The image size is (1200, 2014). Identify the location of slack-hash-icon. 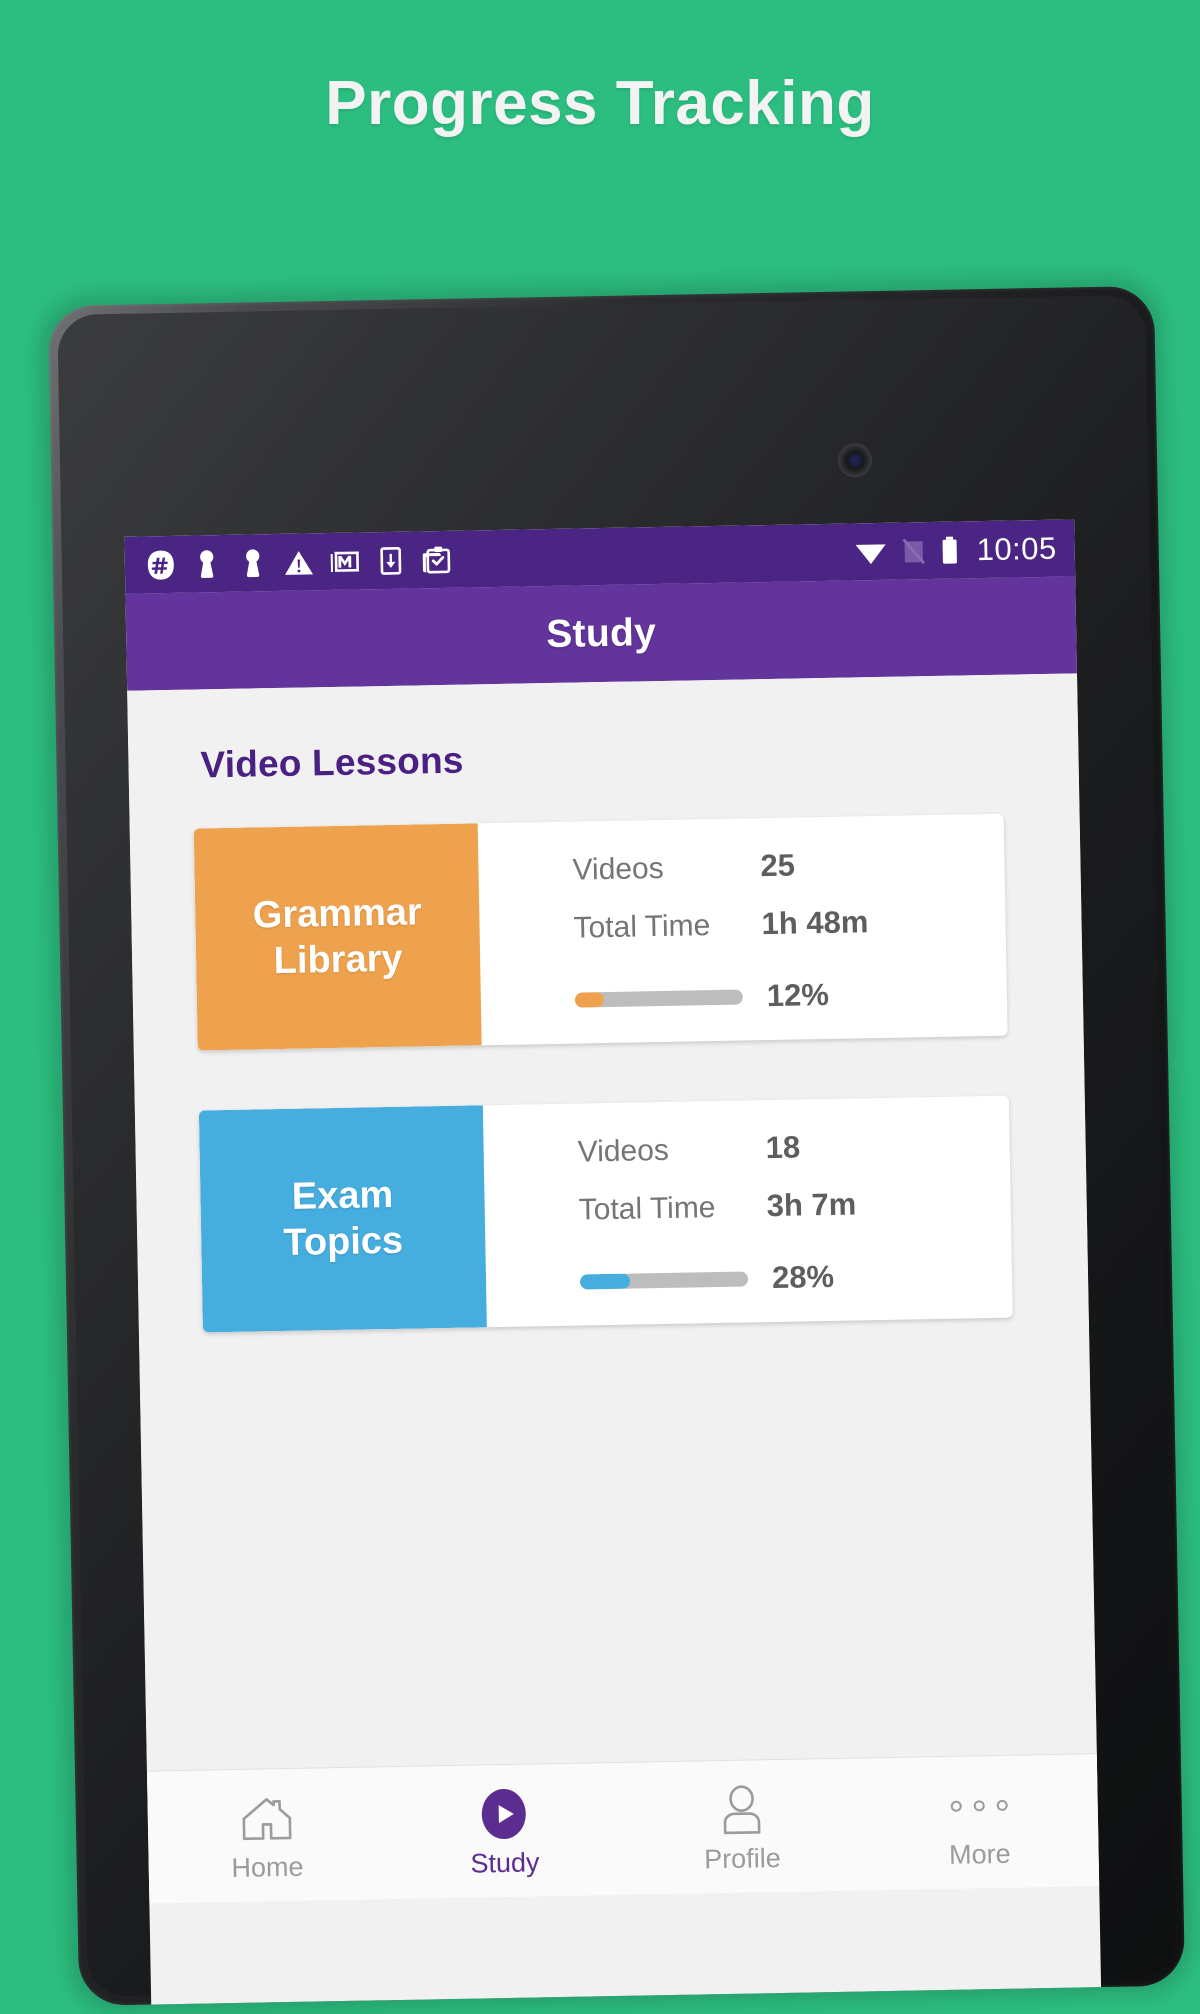
(160, 565).